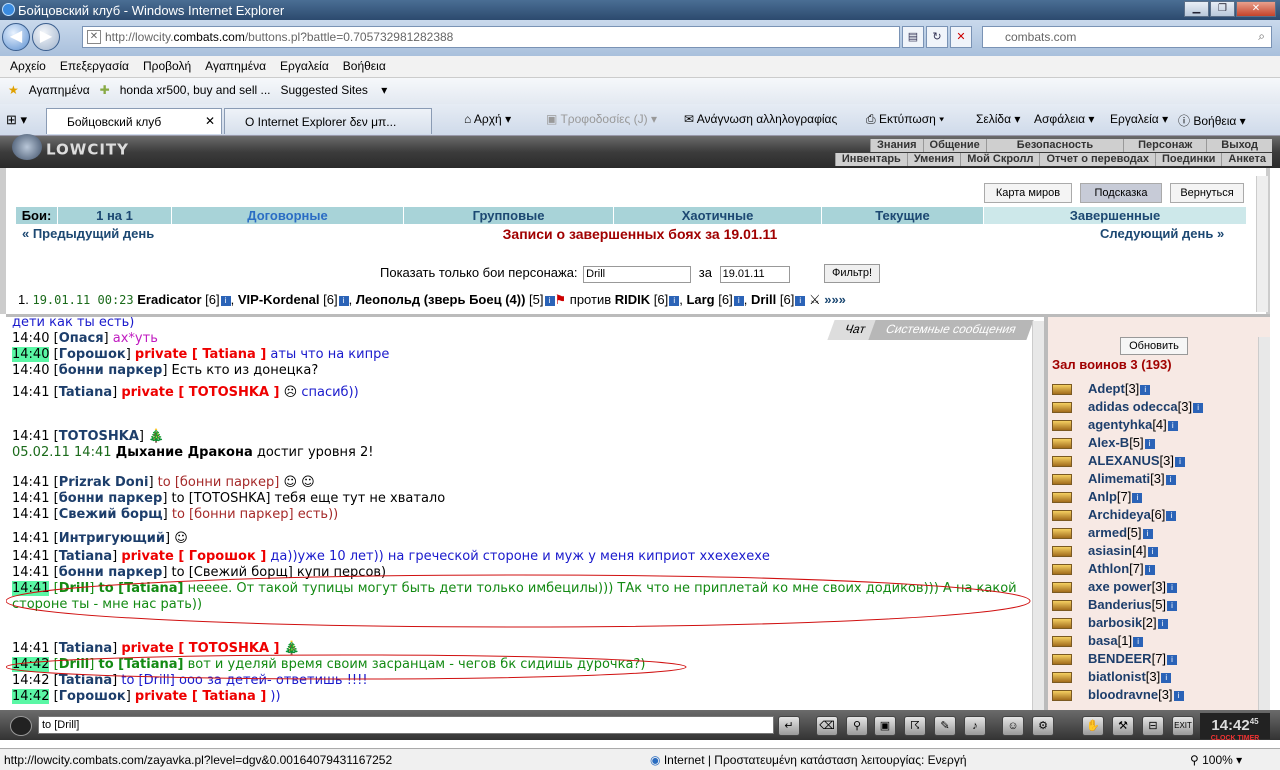 The image size is (1280, 770). Describe the element at coordinates (999, 159) in the screenshot. I see `menu-my-scroll: Мой Скролл` at that location.